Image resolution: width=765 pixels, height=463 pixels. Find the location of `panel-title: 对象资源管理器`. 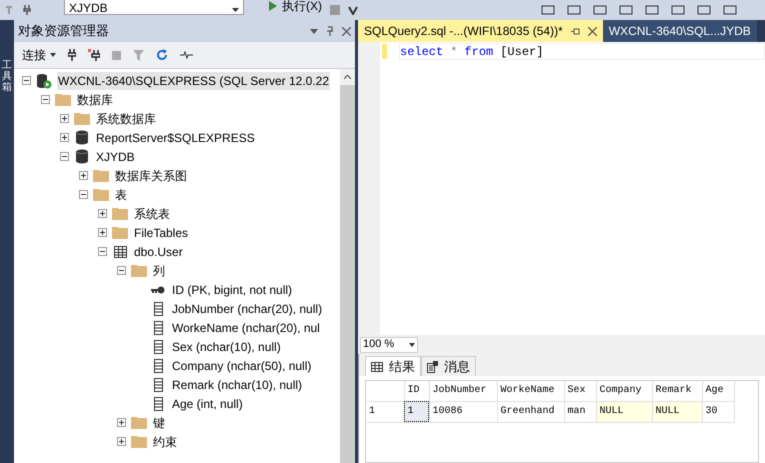

panel-title: 对象资源管理器 is located at coordinates (64, 31).